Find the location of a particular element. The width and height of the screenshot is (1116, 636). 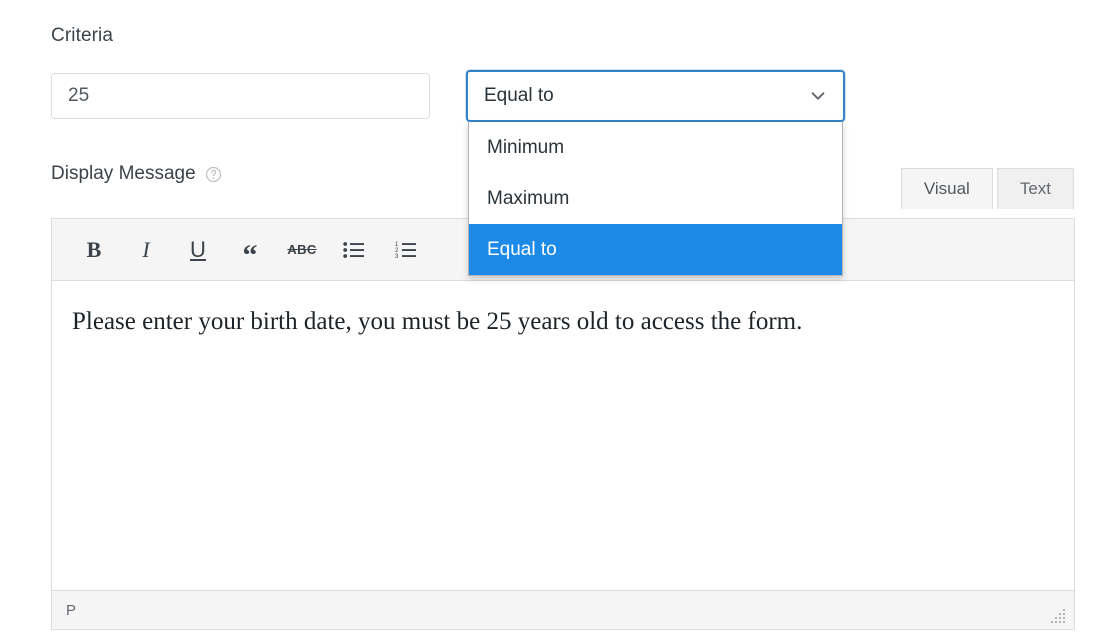

tab-visual: Visual is located at coordinates (946, 188).